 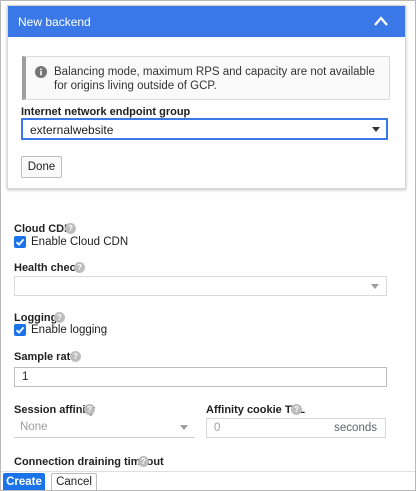 I want to click on sample-rate-input: 1, so click(x=200, y=377).